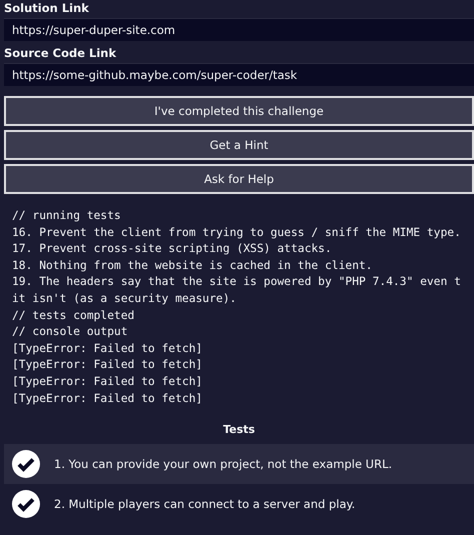  I want to click on console-line: // running tests, so click(67, 216).